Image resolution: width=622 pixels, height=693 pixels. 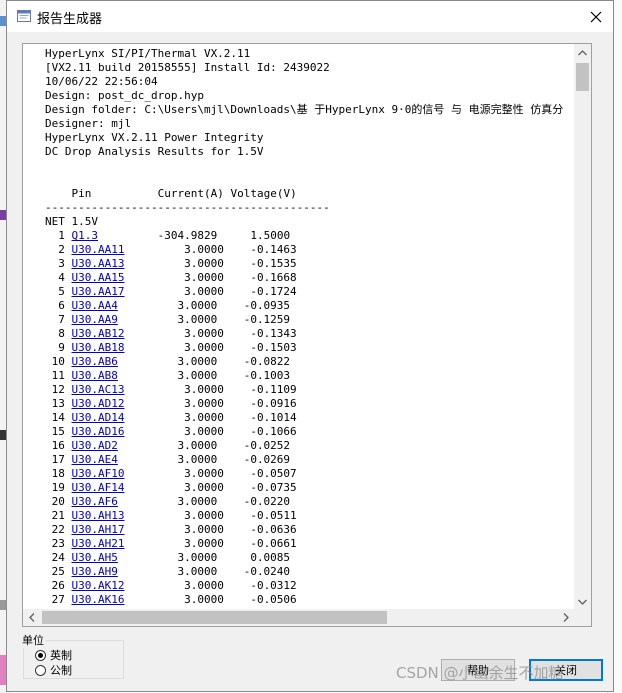 What do you see at coordinates (98, 585) in the screenshot?
I see `pin-link: U30.AK12` at bounding box center [98, 585].